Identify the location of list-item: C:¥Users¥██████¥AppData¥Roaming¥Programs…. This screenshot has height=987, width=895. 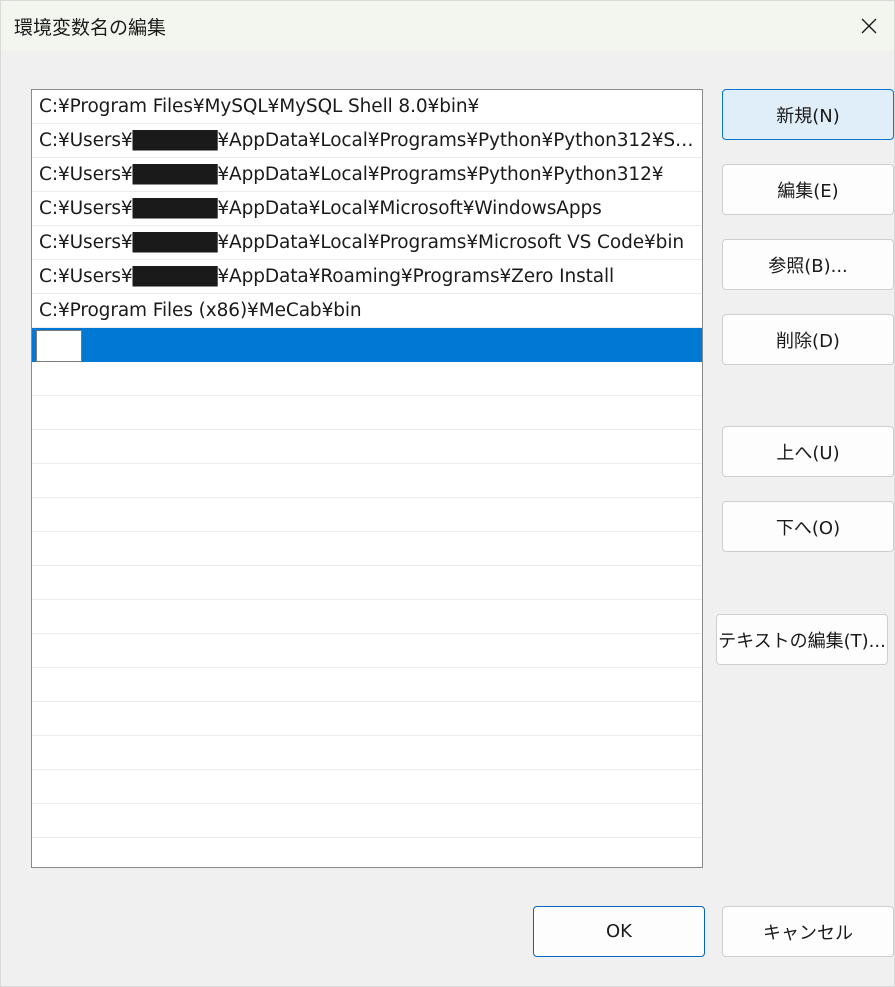
(367, 277).